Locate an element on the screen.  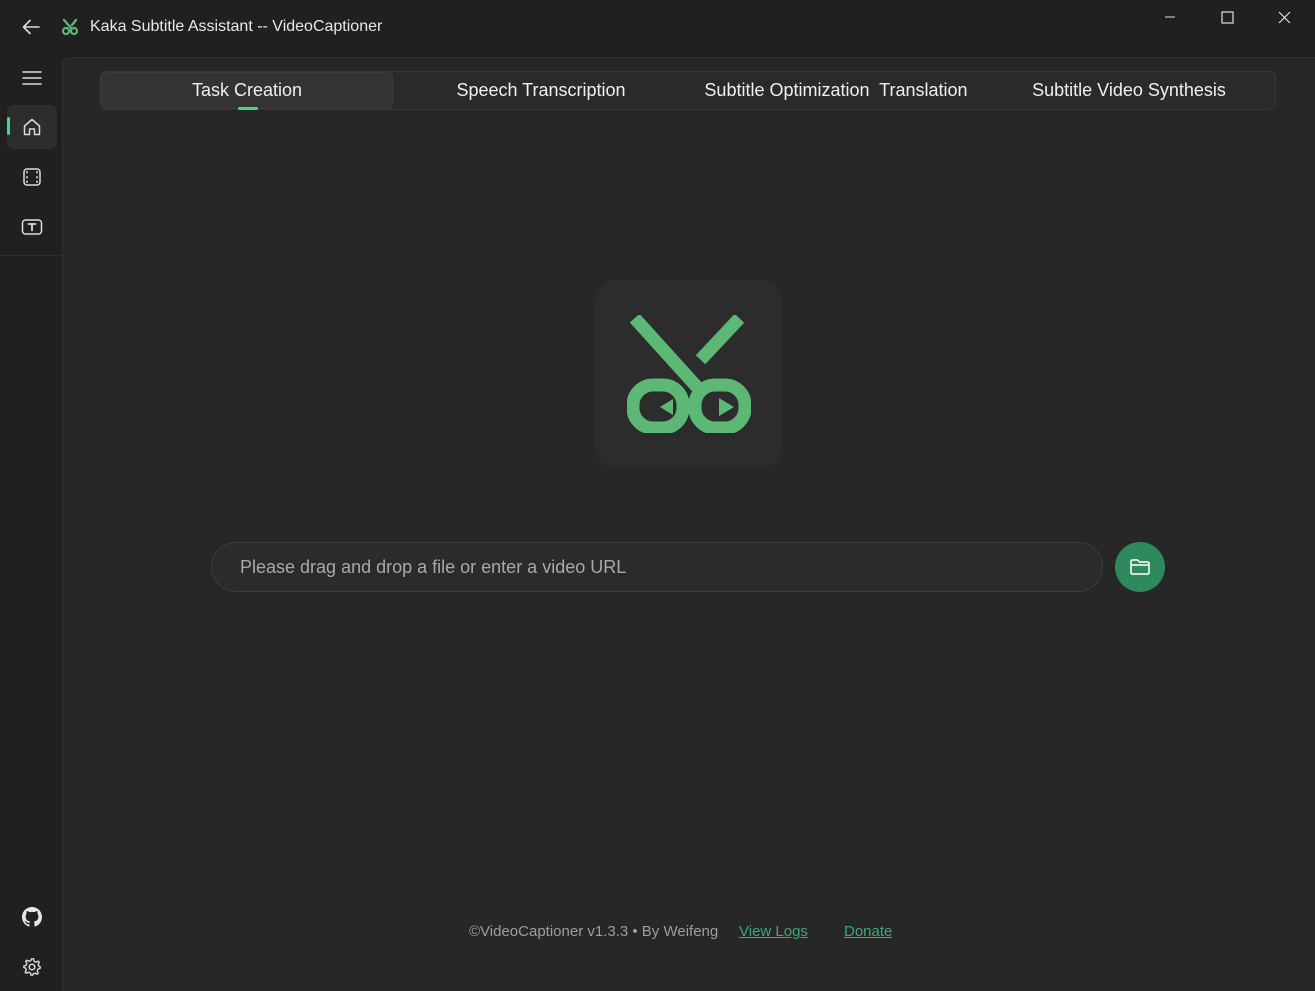
app-logo-icon is located at coordinates (70, 27).